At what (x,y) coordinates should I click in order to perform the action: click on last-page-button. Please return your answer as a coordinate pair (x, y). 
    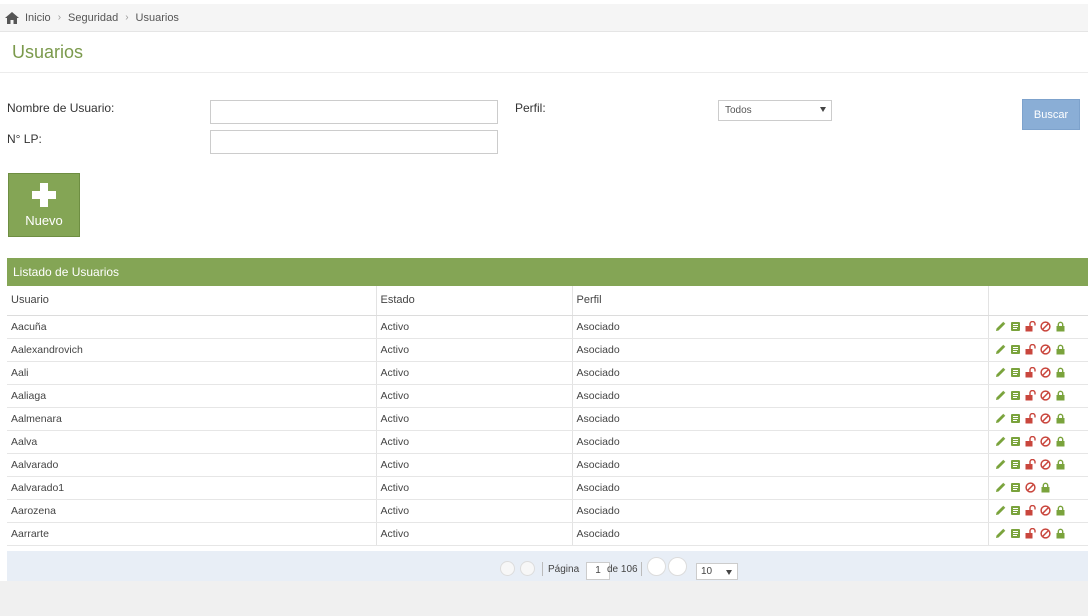
    Looking at the image, I should click on (677, 566).